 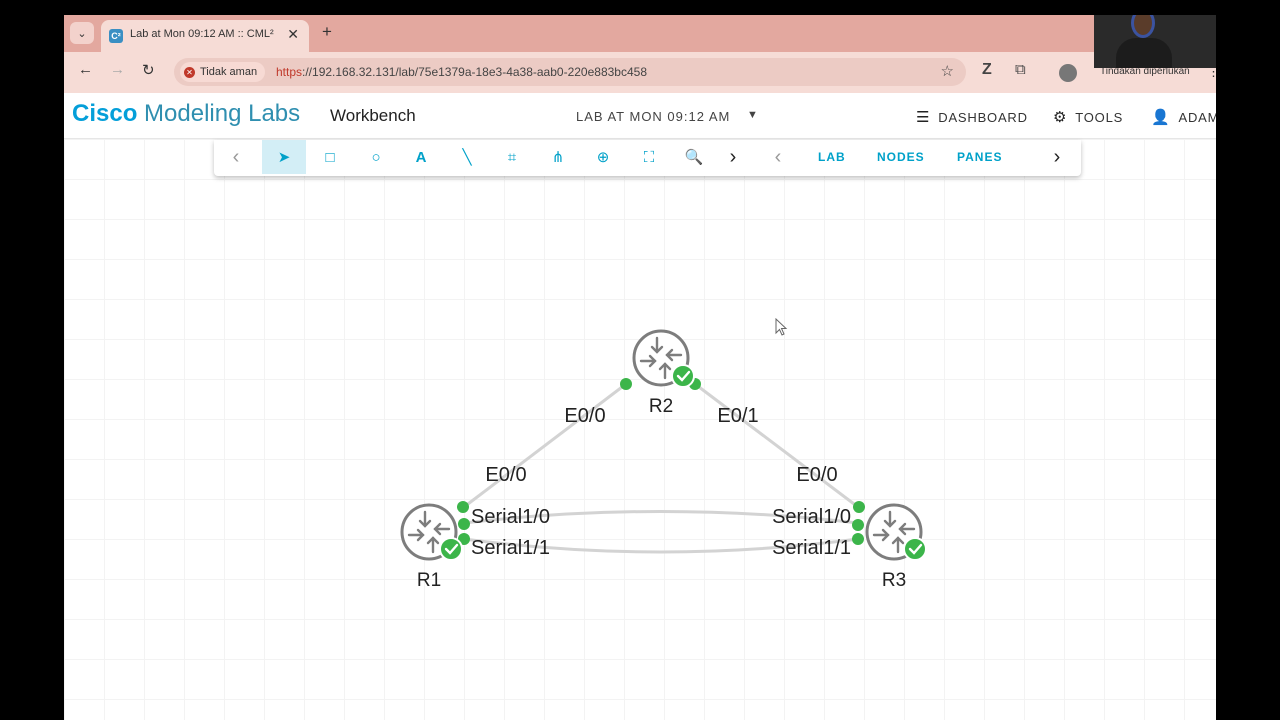 What do you see at coordinates (429, 580) in the screenshot?
I see `node-label-r1: R1` at bounding box center [429, 580].